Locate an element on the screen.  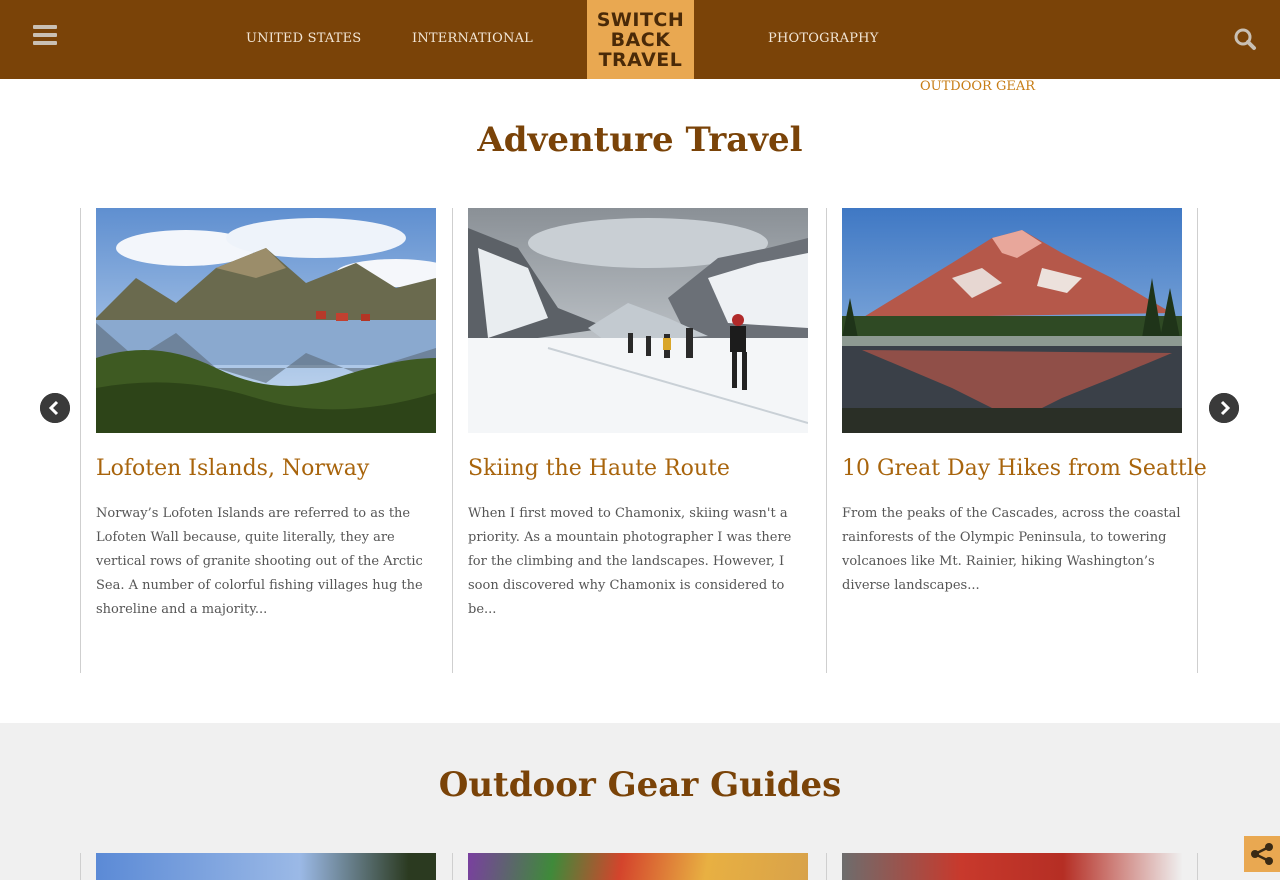
article-title: Skiing the Haute Route is located at coordinates (644, 468).